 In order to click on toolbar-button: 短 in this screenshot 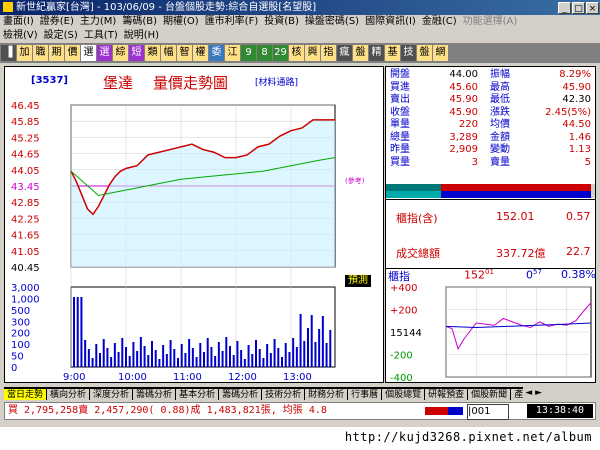, I will do `click(136, 53)`.